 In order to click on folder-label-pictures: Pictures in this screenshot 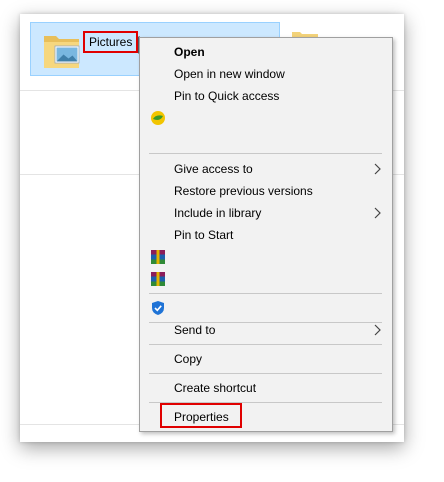, I will do `click(111, 42)`.